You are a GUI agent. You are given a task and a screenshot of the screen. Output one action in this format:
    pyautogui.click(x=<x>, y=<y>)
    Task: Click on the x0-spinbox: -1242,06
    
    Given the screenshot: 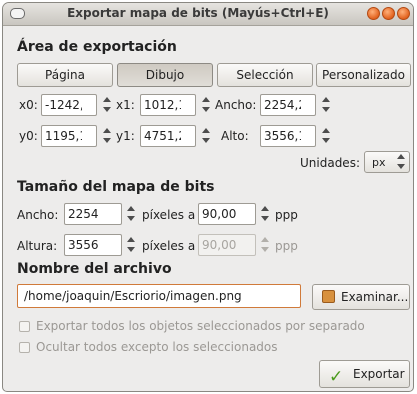 What is the action you would take?
    pyautogui.click(x=69, y=105)
    